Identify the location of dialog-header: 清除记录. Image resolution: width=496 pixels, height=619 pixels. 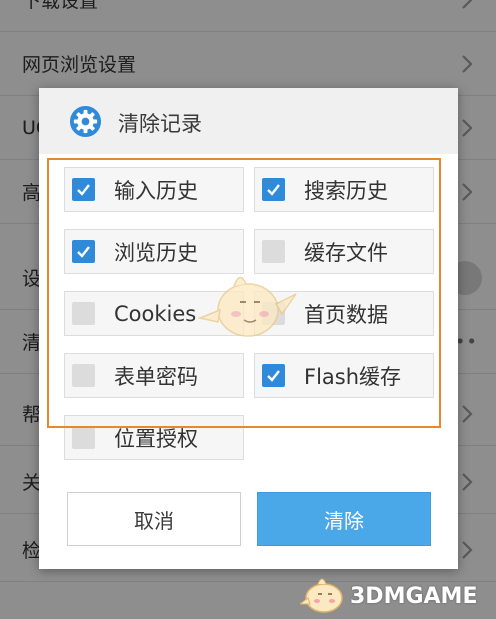
(248, 121).